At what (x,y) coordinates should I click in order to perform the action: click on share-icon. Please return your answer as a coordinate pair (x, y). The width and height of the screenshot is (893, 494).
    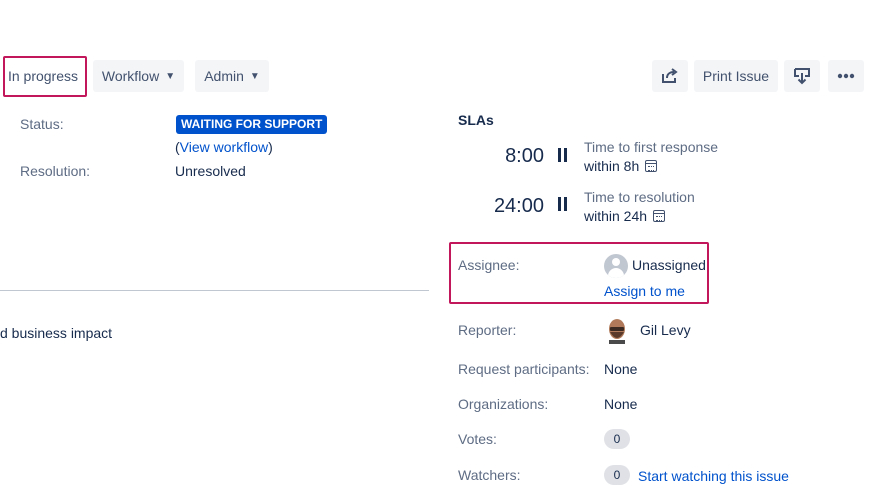
    Looking at the image, I should click on (670, 75).